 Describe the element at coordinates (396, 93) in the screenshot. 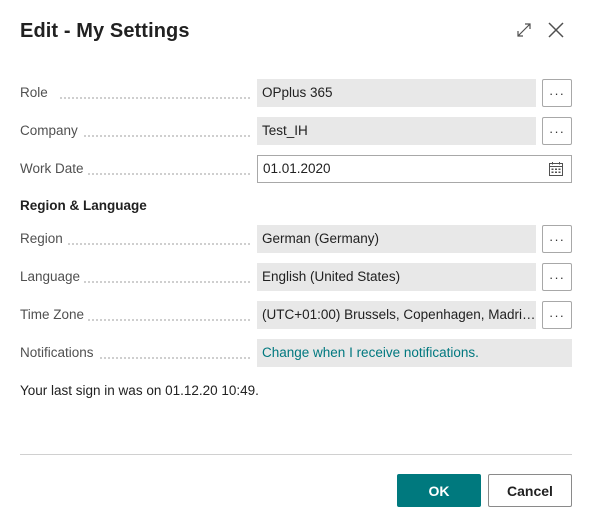

I see `role-field: OPplus 365` at that location.